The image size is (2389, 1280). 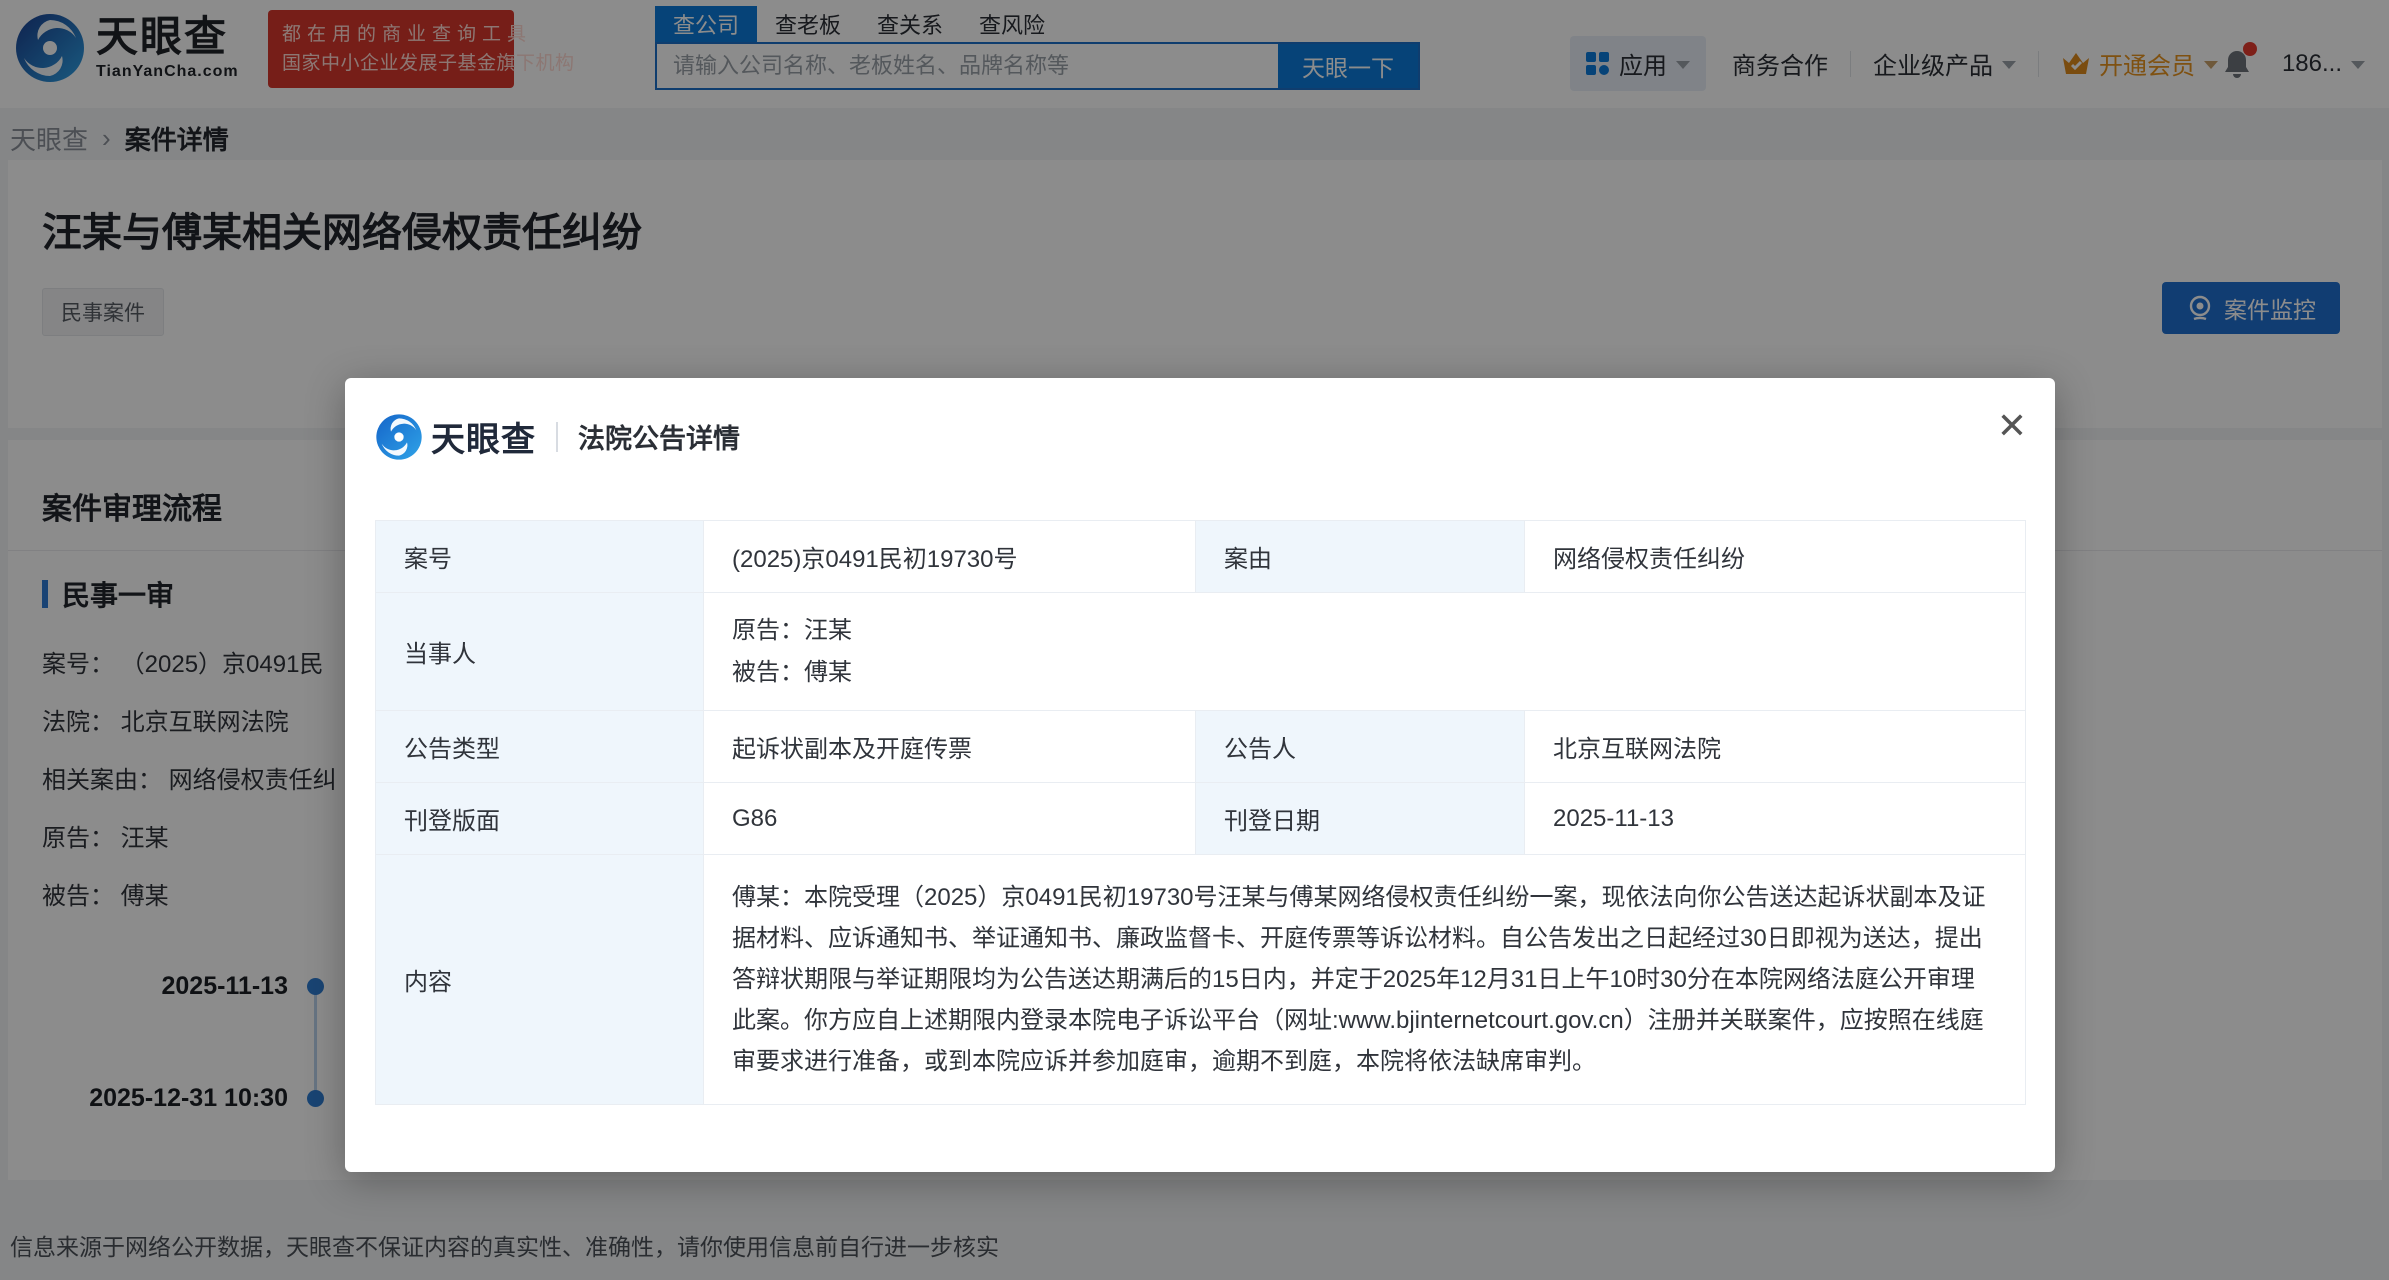 What do you see at coordinates (1775, 556) in the screenshot?
I see `cell-value-cause: 网络侵权责任纠纷` at bounding box center [1775, 556].